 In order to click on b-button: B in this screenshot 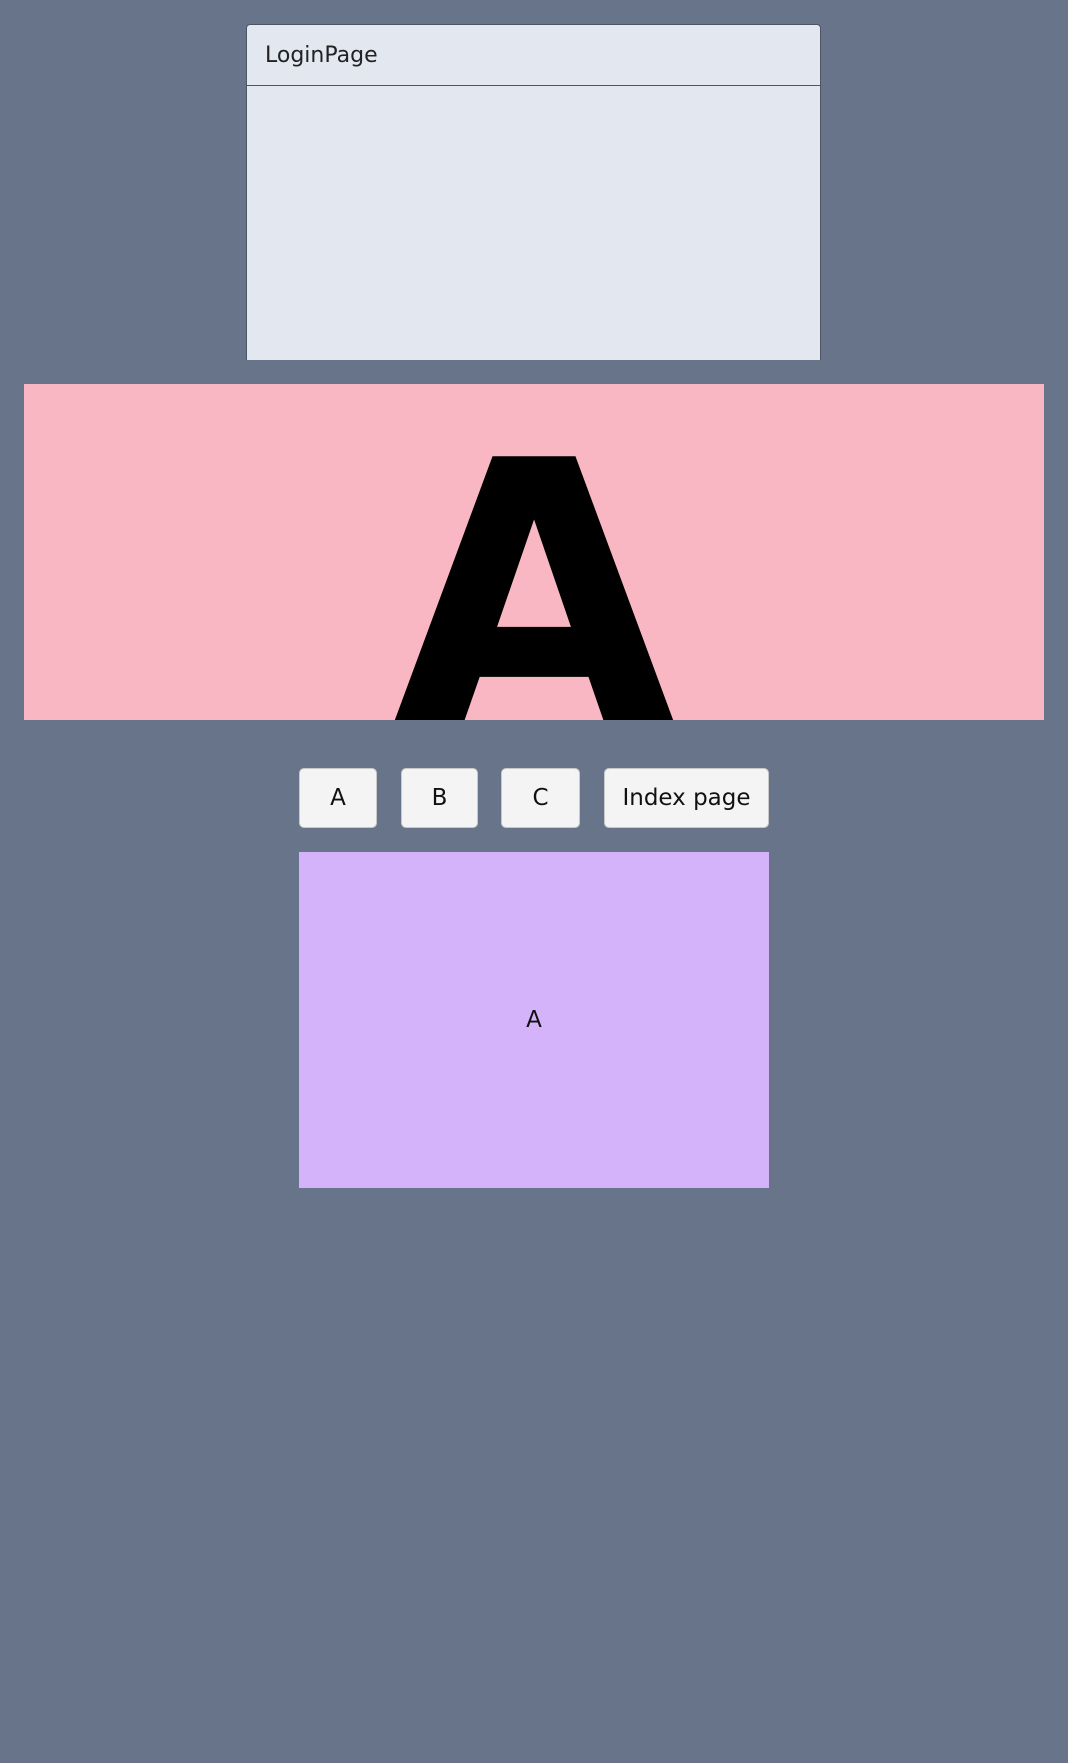, I will do `click(439, 798)`.